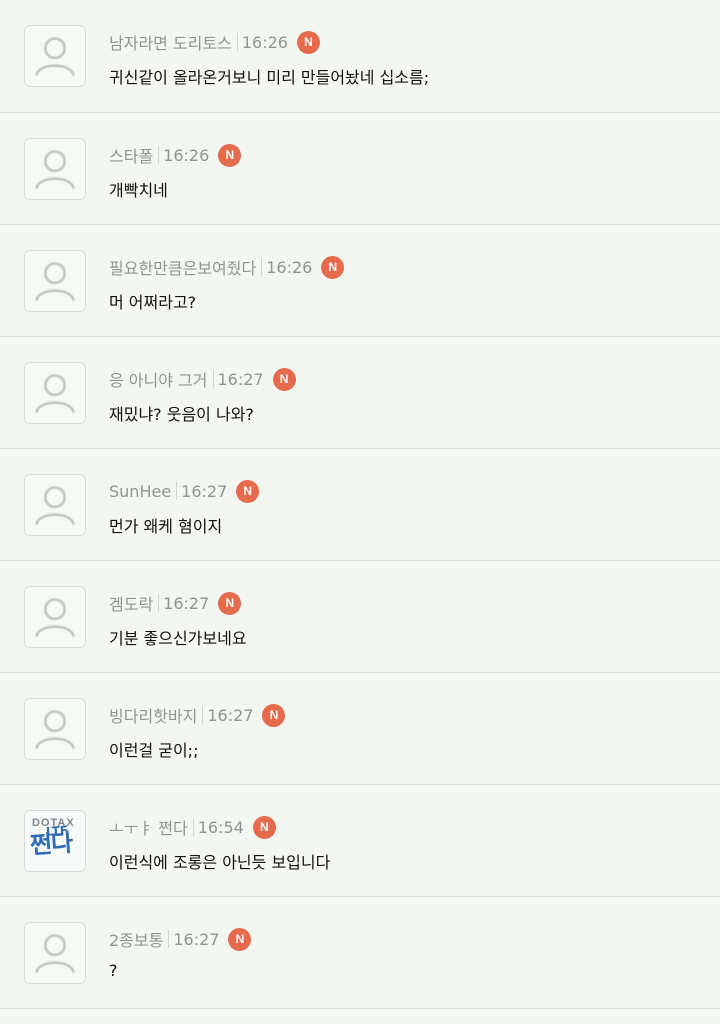 The width and height of the screenshot is (720, 1024). I want to click on comment-meta: 응 아니야 그거 16:27 N, so click(202, 379).